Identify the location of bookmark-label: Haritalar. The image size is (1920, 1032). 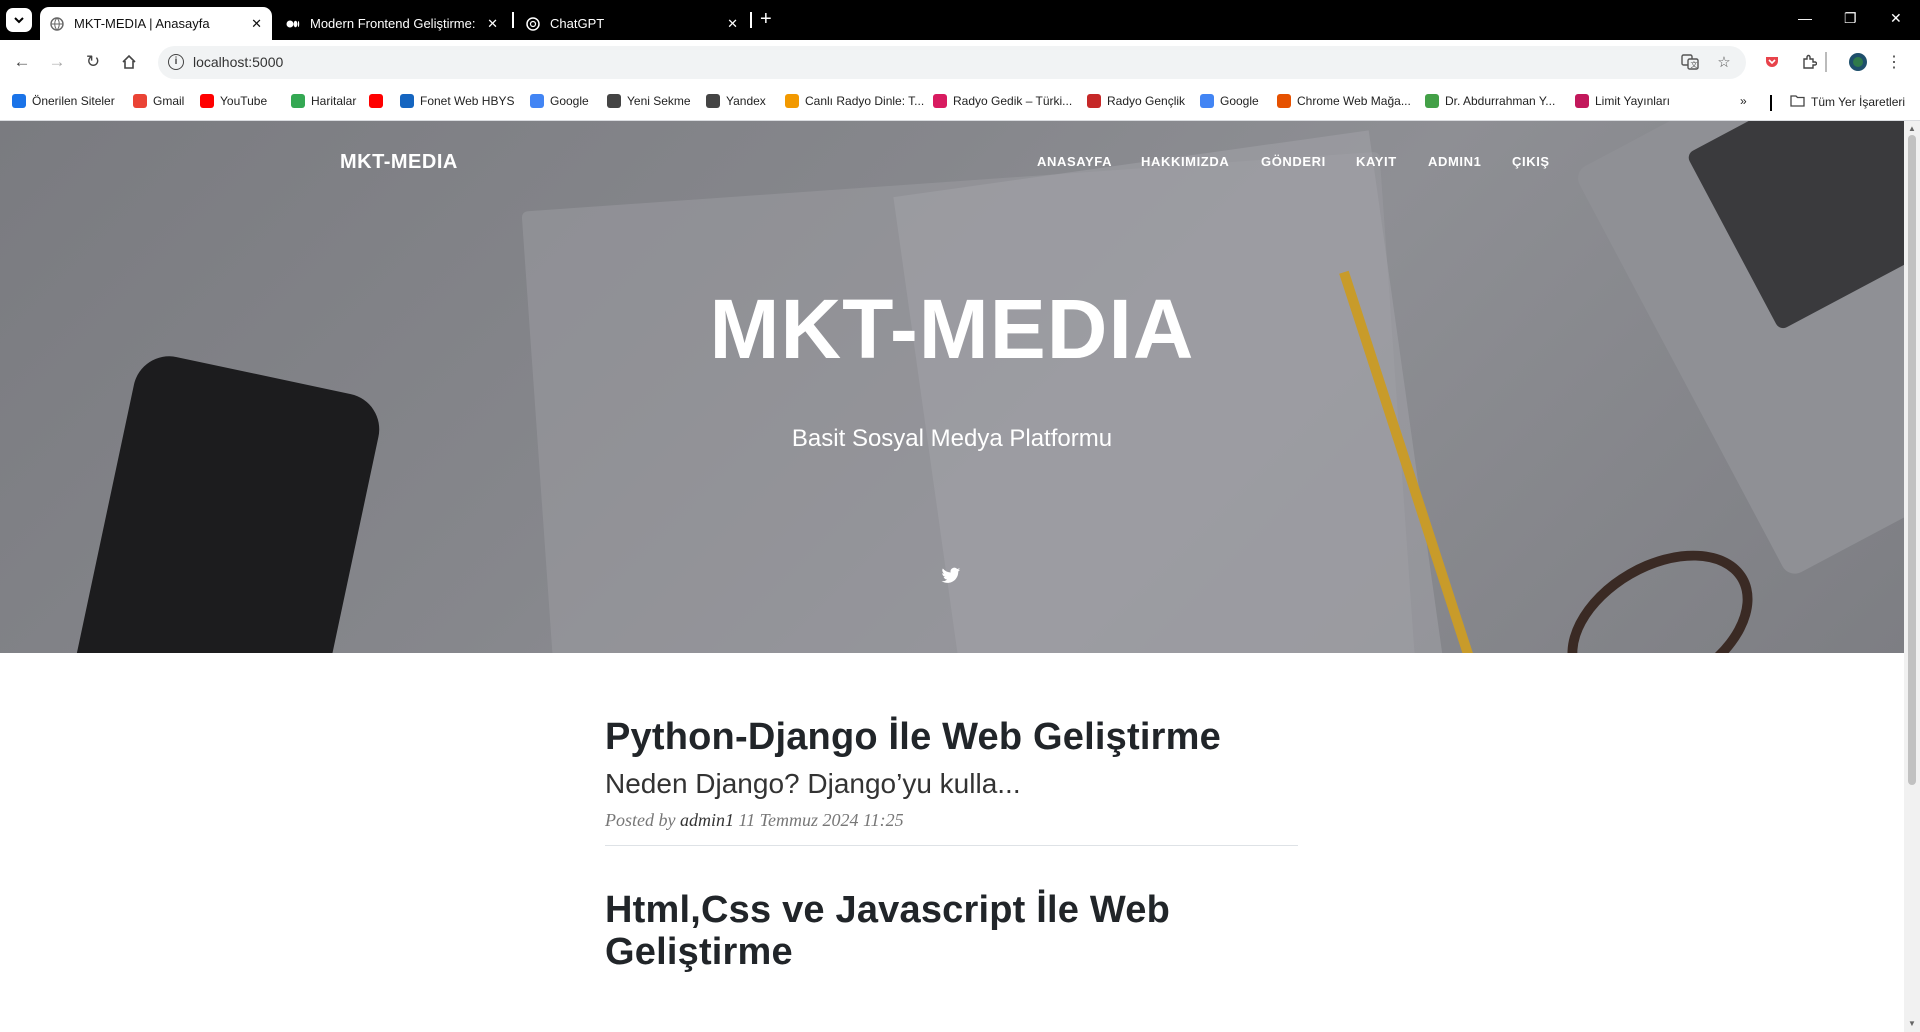
(334, 101).